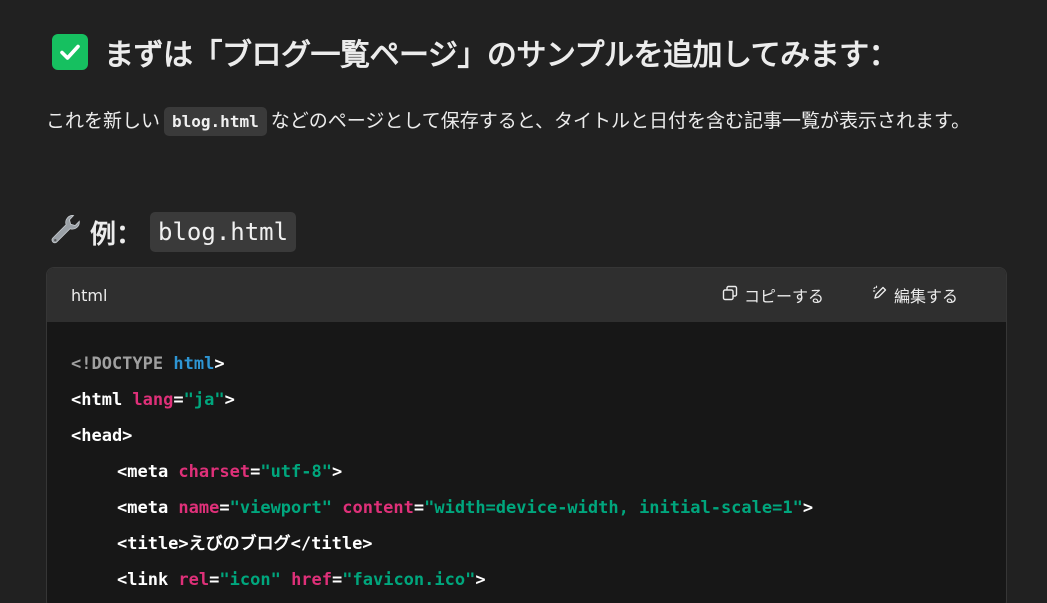  Describe the element at coordinates (250, 580) in the screenshot. I see `code-token: "icon"` at that location.